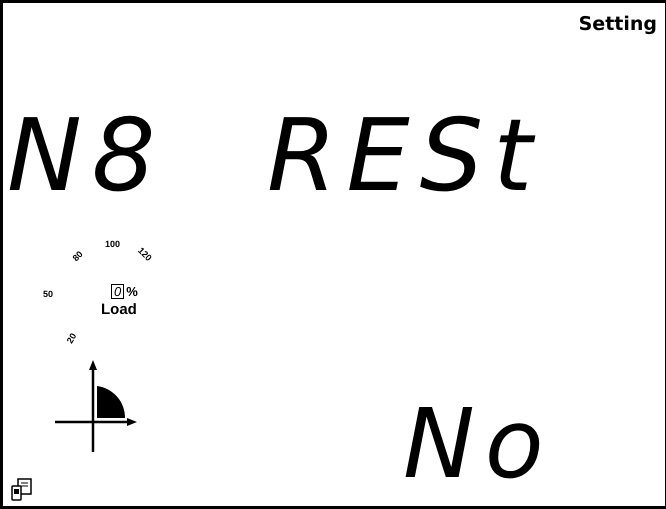 This screenshot has width=666, height=509. What do you see at coordinates (72, 339) in the screenshot?
I see `gauge-scale-label: 20` at bounding box center [72, 339].